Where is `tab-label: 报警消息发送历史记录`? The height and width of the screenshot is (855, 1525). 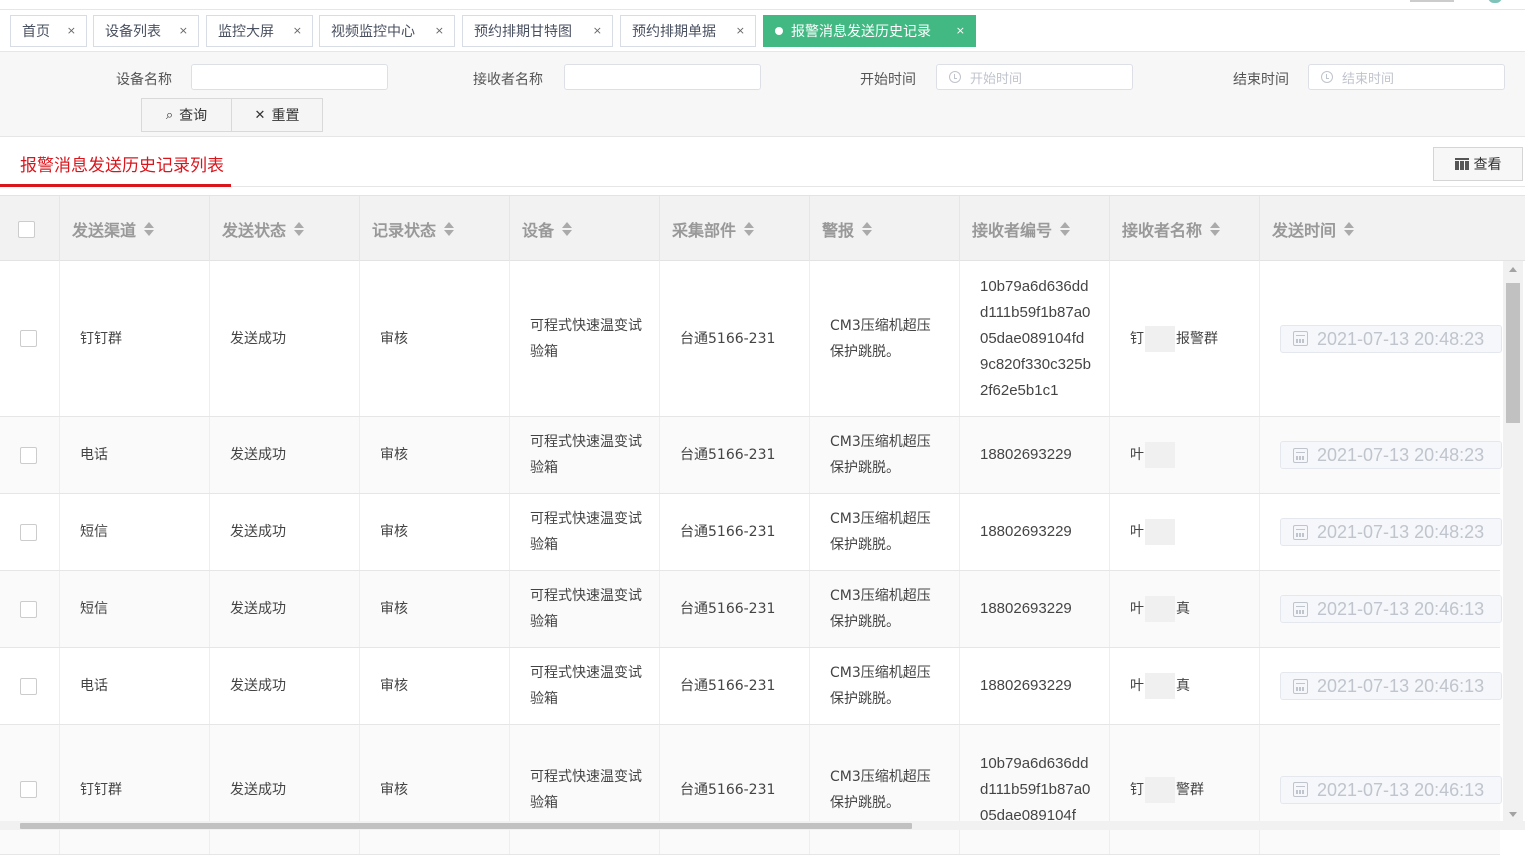
tab-label: 报警消息发送历史记录 is located at coordinates (861, 32).